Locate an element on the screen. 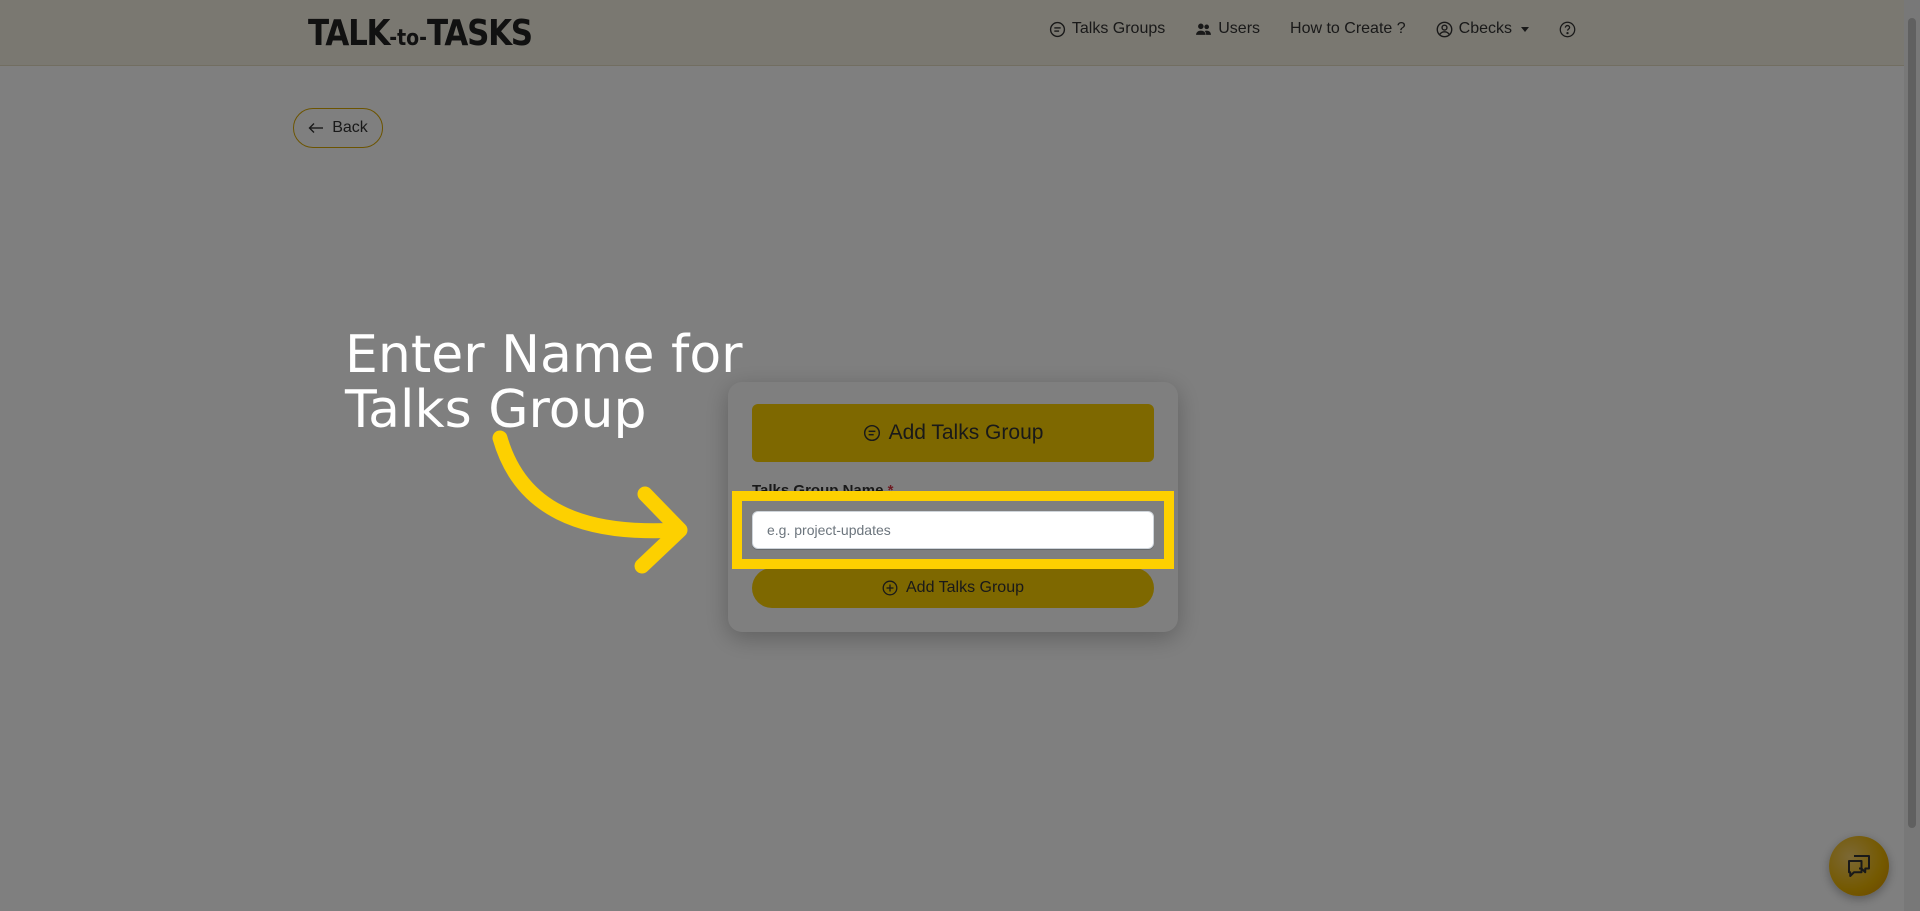 This screenshot has height=911, width=1920. chat-support-button is located at coordinates (1859, 866).